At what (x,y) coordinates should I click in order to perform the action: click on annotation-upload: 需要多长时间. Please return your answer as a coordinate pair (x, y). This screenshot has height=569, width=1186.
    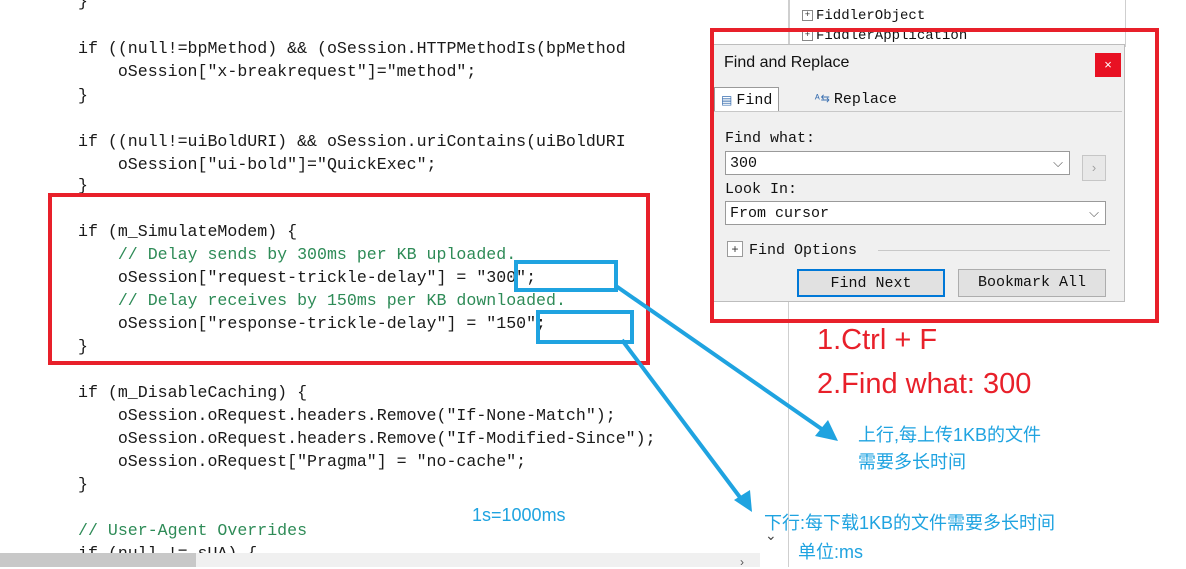
    Looking at the image, I should click on (912, 462).